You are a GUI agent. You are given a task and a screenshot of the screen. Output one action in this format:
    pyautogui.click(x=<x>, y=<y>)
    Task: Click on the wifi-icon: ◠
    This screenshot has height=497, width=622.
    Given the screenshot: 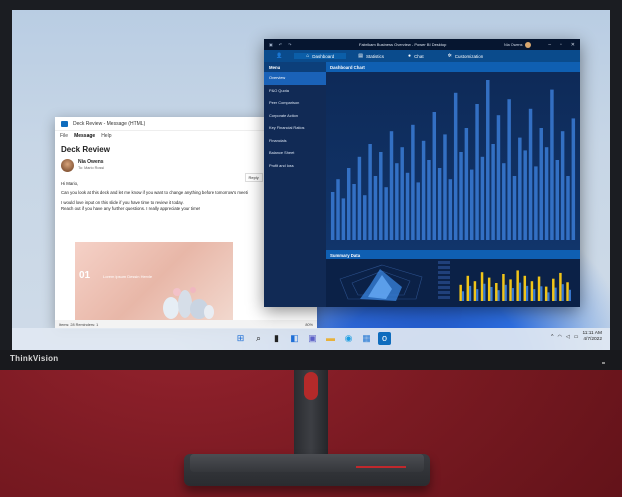 What is the action you would take?
    pyautogui.click(x=559, y=337)
    